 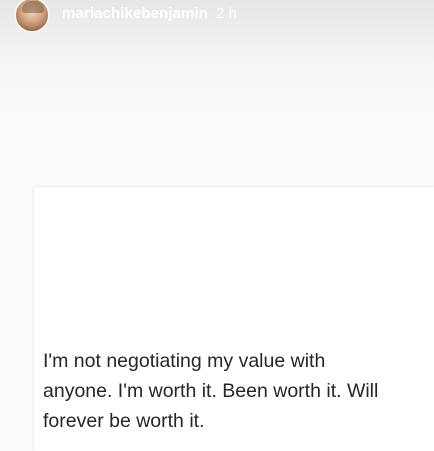 I want to click on story-header: mariachikebenjamin 2 h, so click(x=125, y=20).